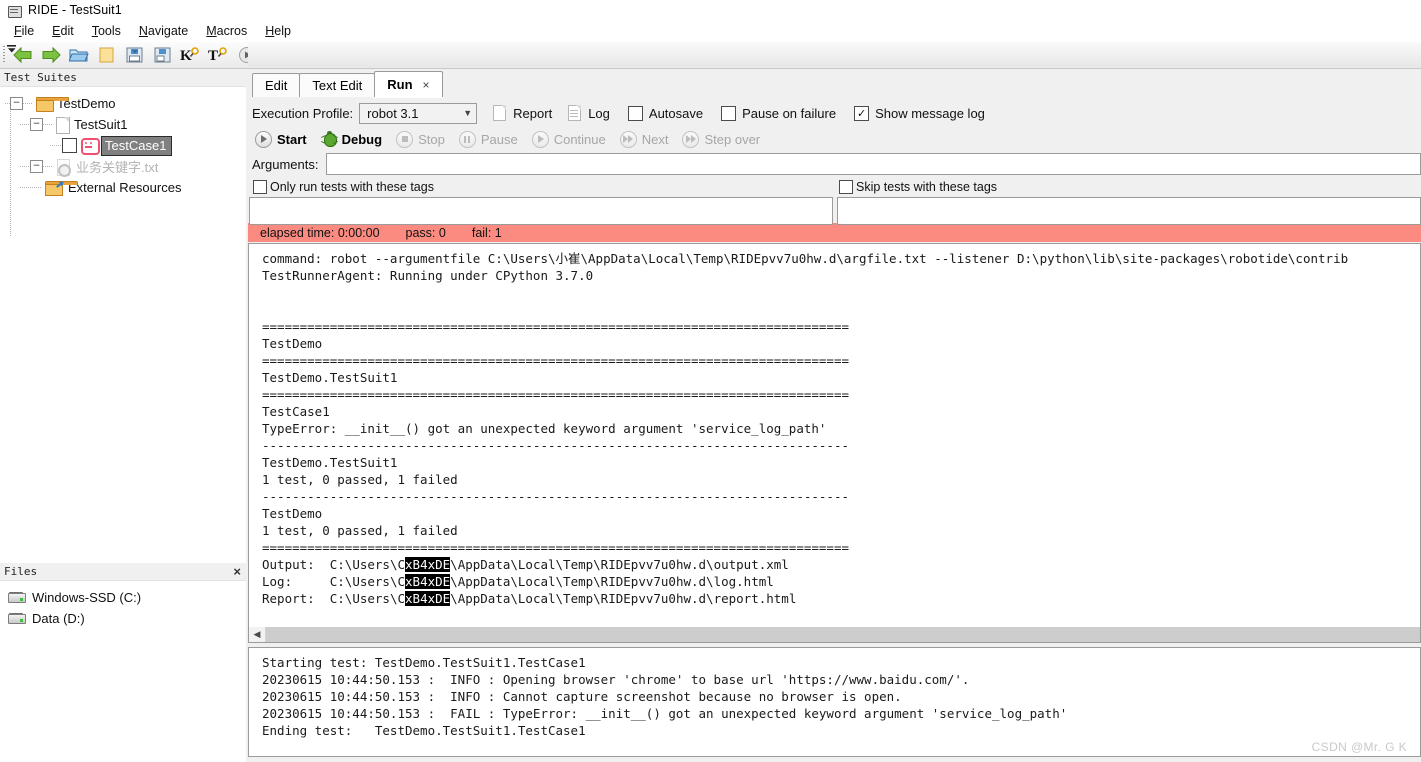 This screenshot has height=762, width=1421. I want to click on list-item: Data (D:), so click(127, 618).